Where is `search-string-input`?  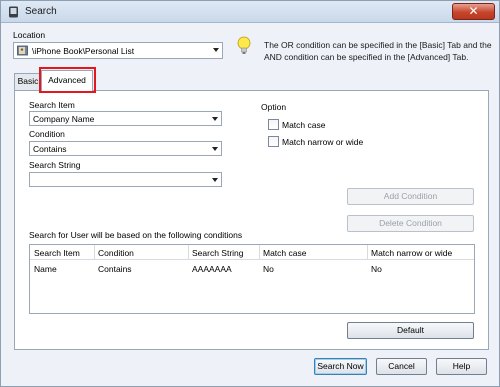 search-string-input is located at coordinates (125, 179).